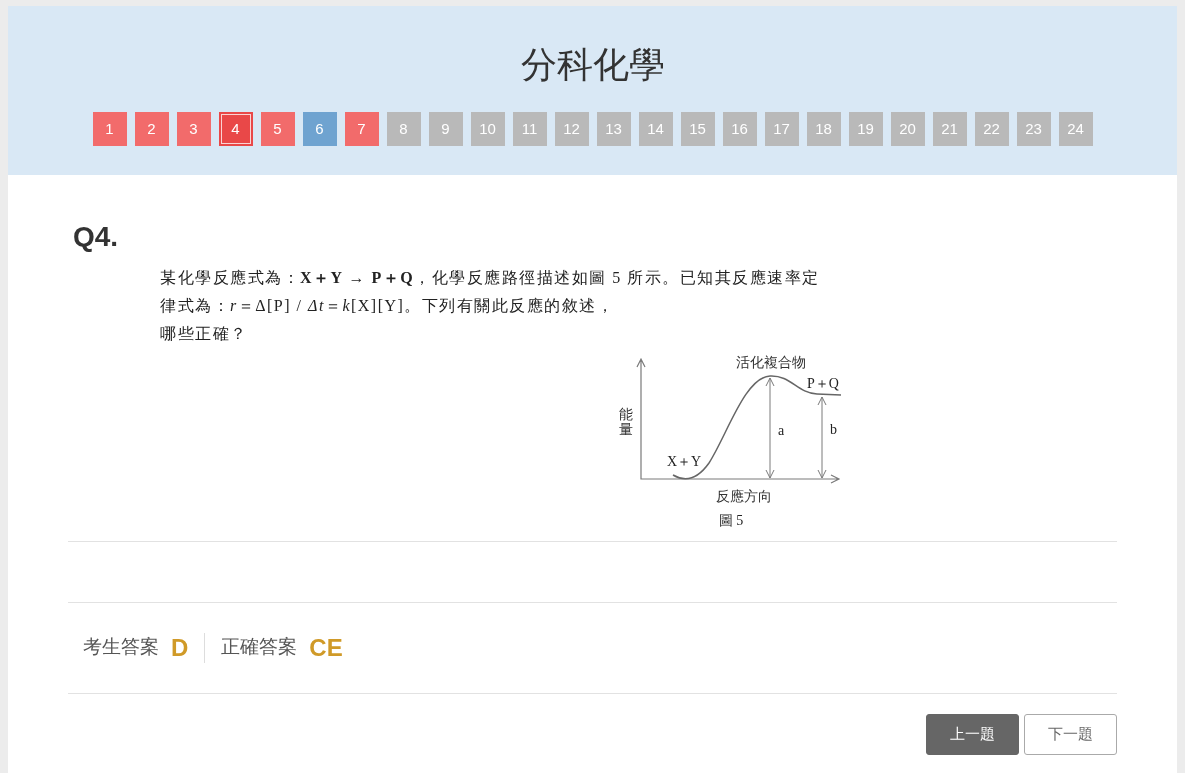  What do you see at coordinates (592, 65) in the screenshot?
I see `page-title: 分科化學` at bounding box center [592, 65].